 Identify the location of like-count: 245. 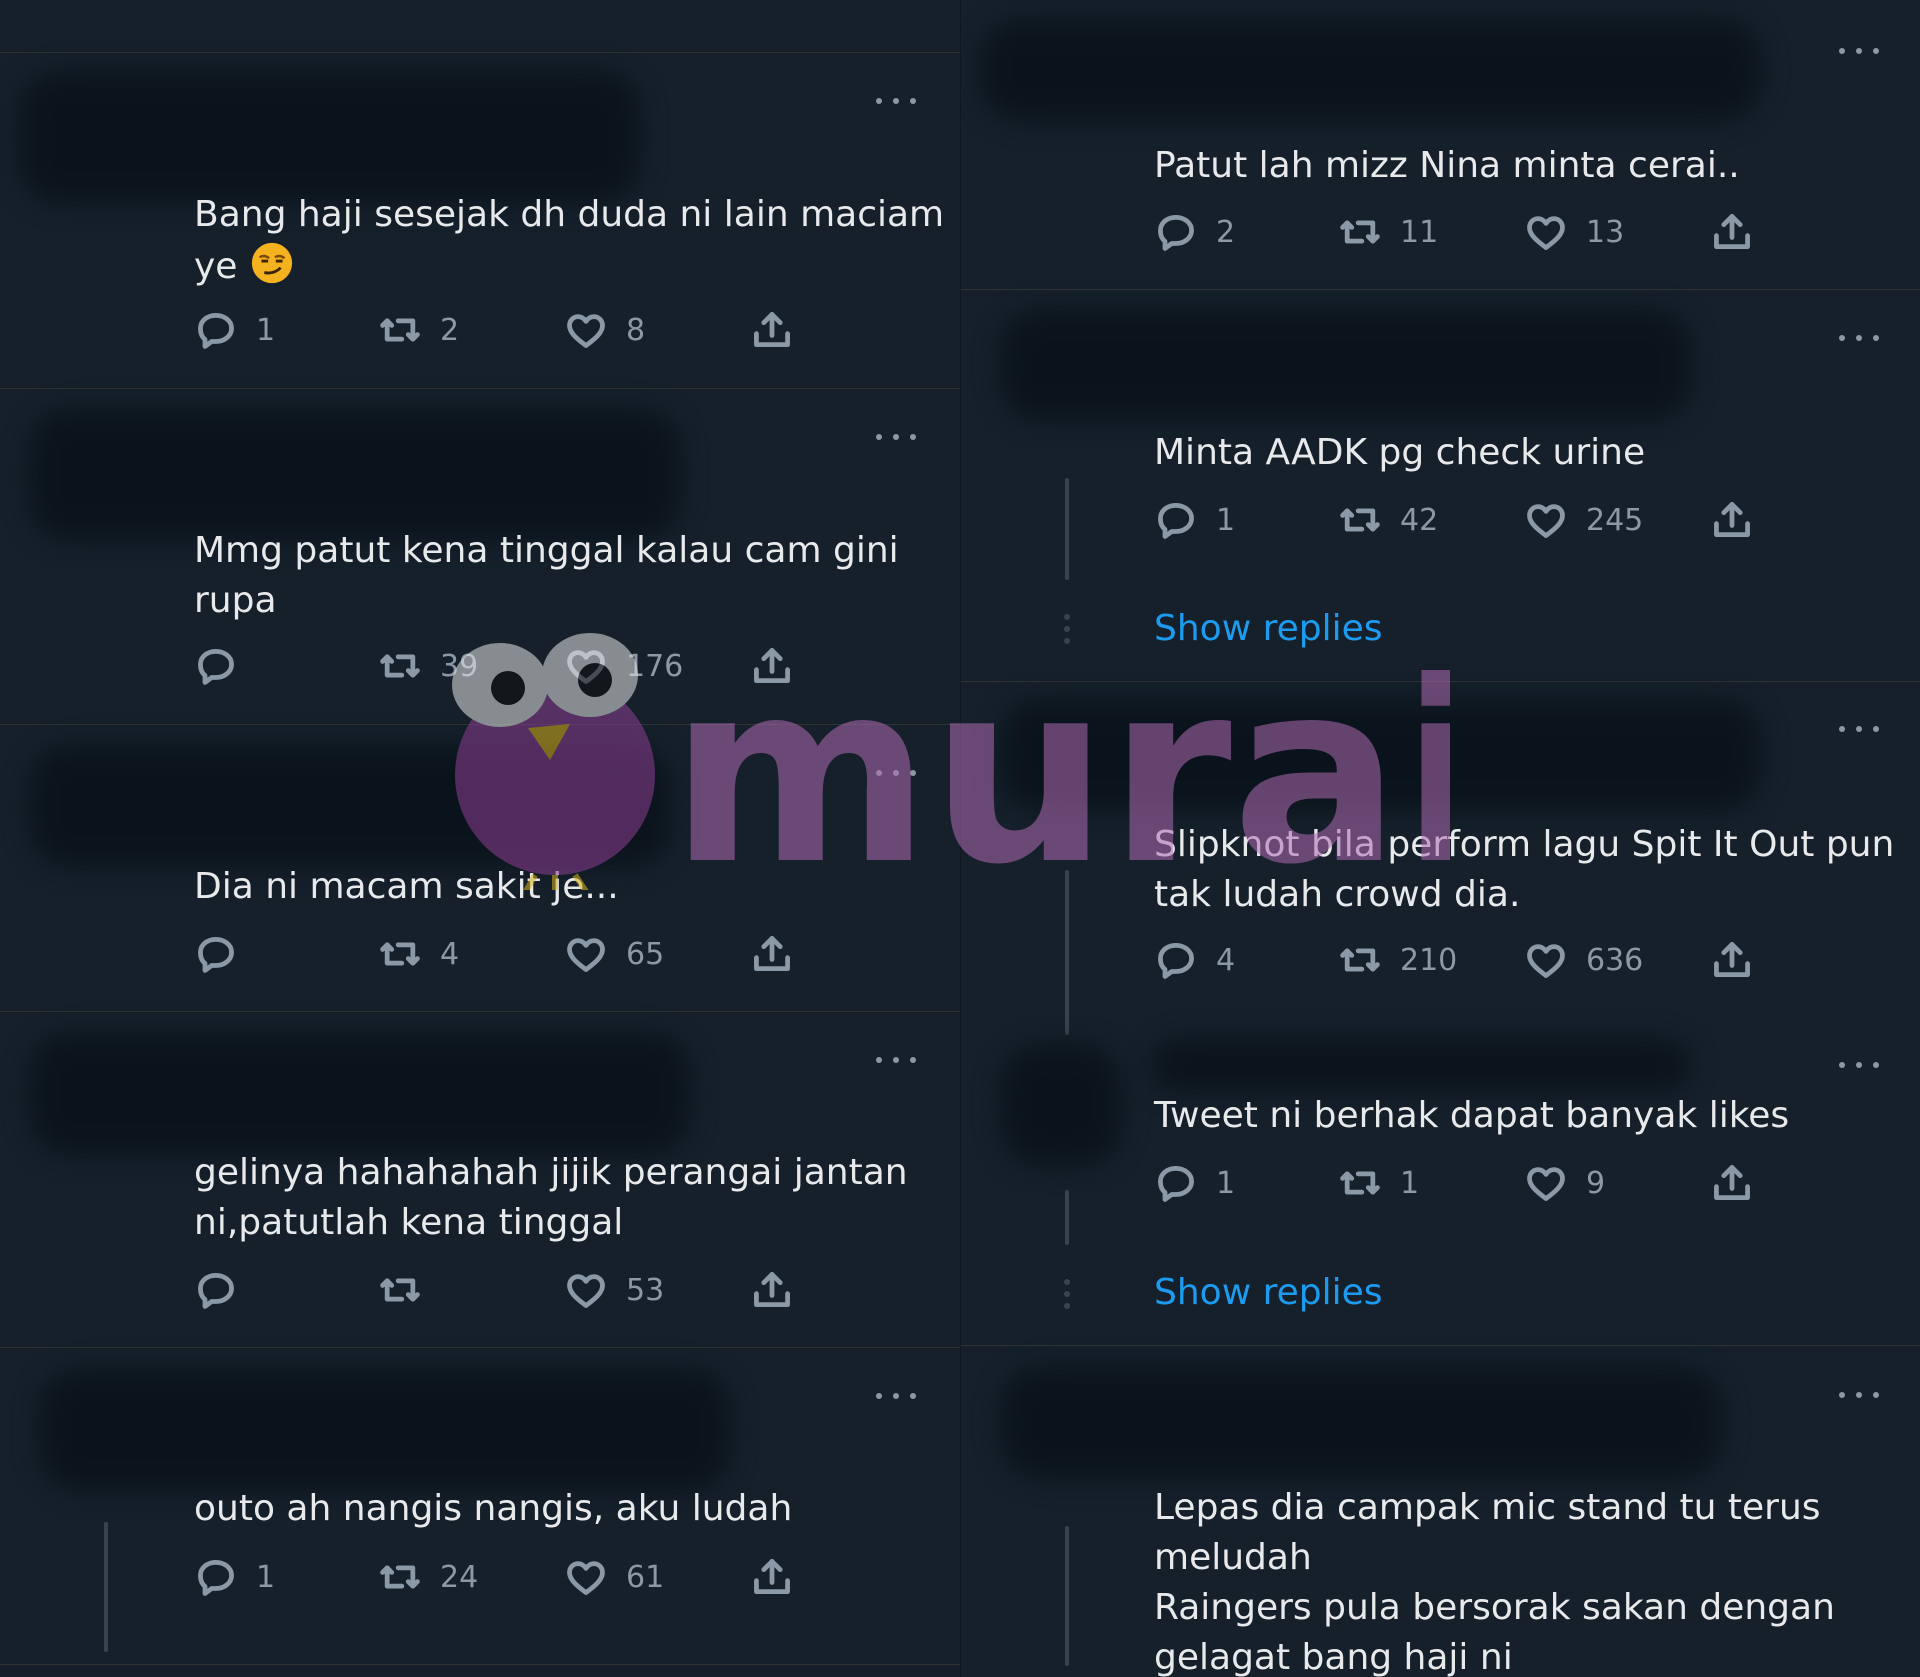
(1615, 520).